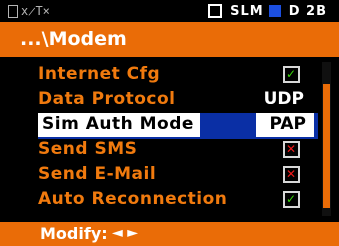 This screenshot has height=246, width=339. I want to click on menu-item-data-protocol: Data Protocol UDP, so click(178, 101).